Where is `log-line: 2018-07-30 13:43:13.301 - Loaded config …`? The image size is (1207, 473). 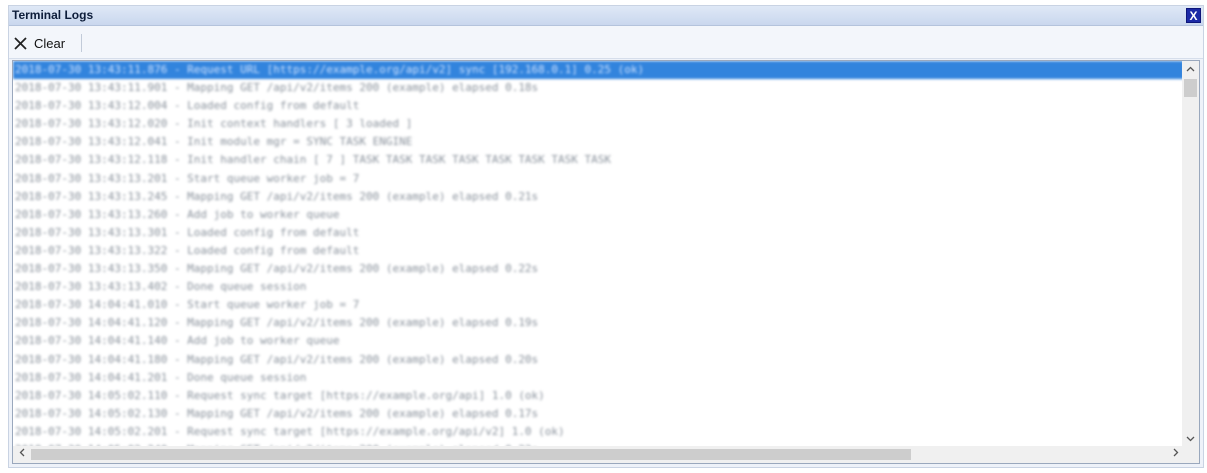 log-line: 2018-07-30 13:43:13.301 - Loaded config … is located at coordinates (598, 233).